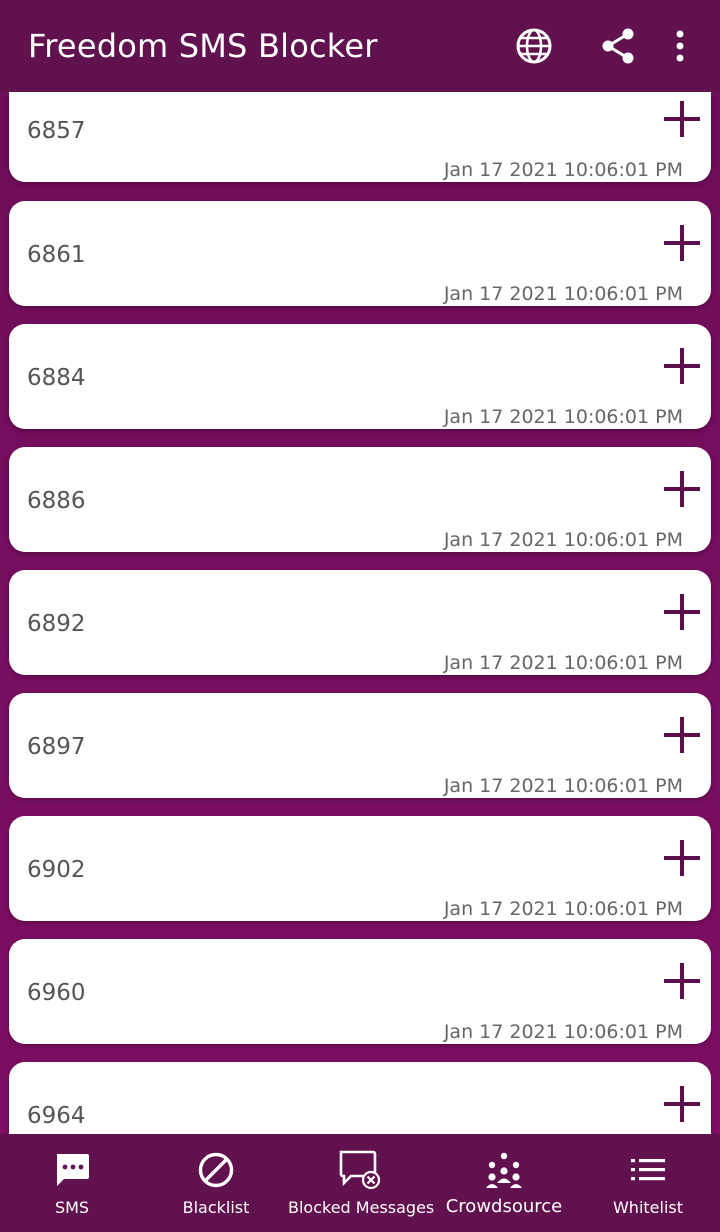 The height and width of the screenshot is (1232, 720). I want to click on sender-number: 6886, so click(56, 501).